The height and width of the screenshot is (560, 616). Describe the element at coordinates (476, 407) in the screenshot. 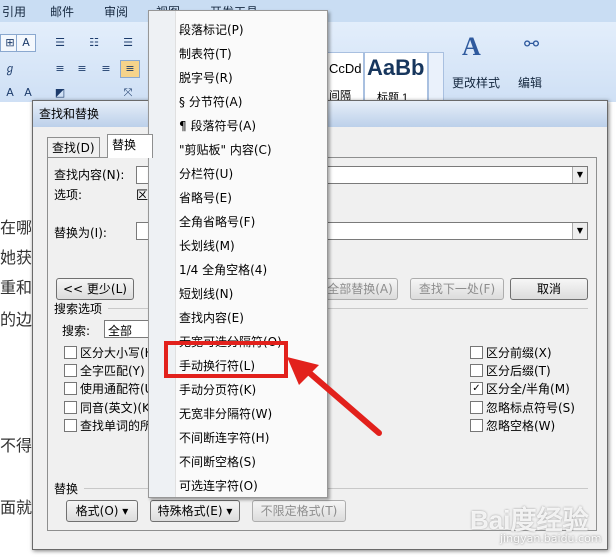

I see `ignore-punct-checkbox` at that location.